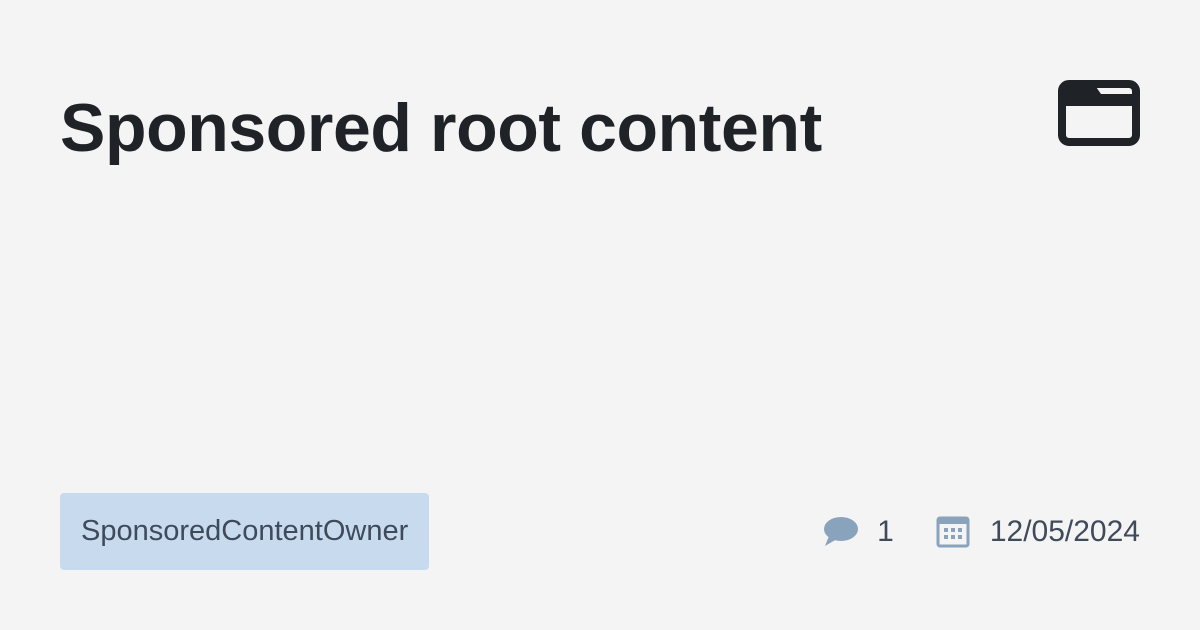 This screenshot has width=1200, height=630. I want to click on post-title: Sponsored root content, so click(441, 128).